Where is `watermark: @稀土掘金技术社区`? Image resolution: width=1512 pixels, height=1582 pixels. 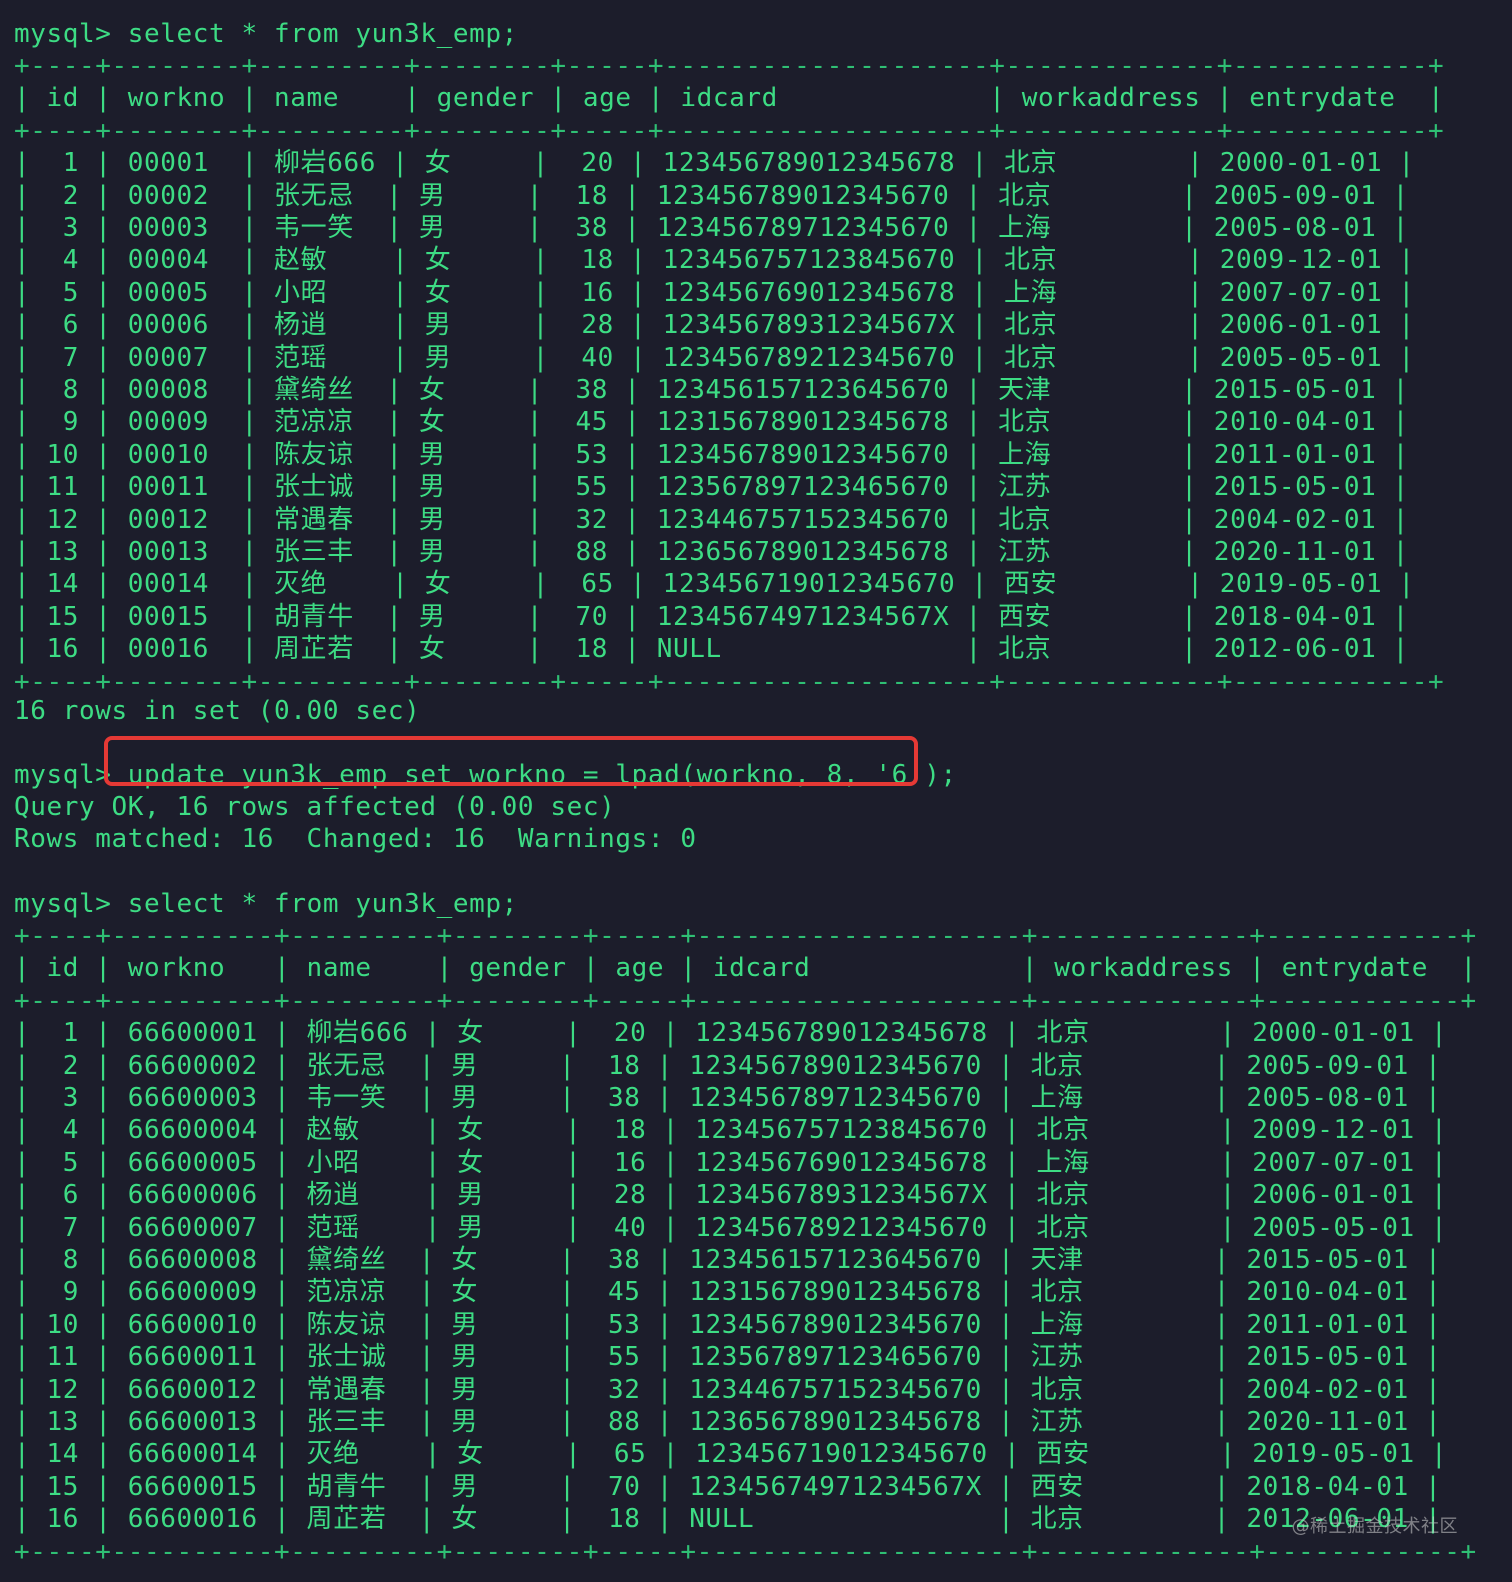
watermark: @稀土掘金技术社区 is located at coordinates (1374, 1526).